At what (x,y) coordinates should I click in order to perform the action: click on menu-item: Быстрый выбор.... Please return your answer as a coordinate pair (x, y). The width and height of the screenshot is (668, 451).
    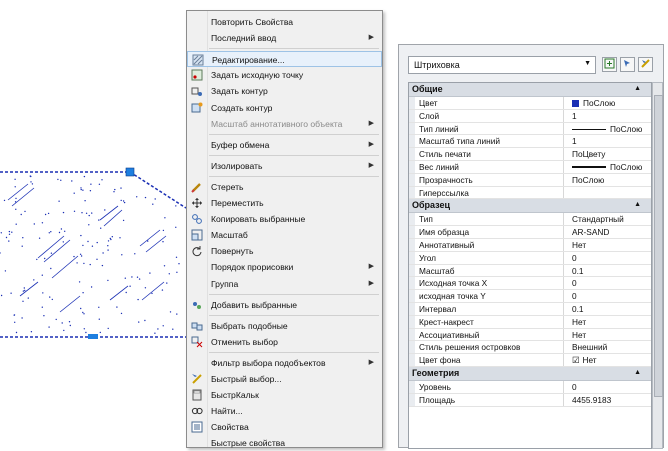
    Looking at the image, I should click on (284, 379).